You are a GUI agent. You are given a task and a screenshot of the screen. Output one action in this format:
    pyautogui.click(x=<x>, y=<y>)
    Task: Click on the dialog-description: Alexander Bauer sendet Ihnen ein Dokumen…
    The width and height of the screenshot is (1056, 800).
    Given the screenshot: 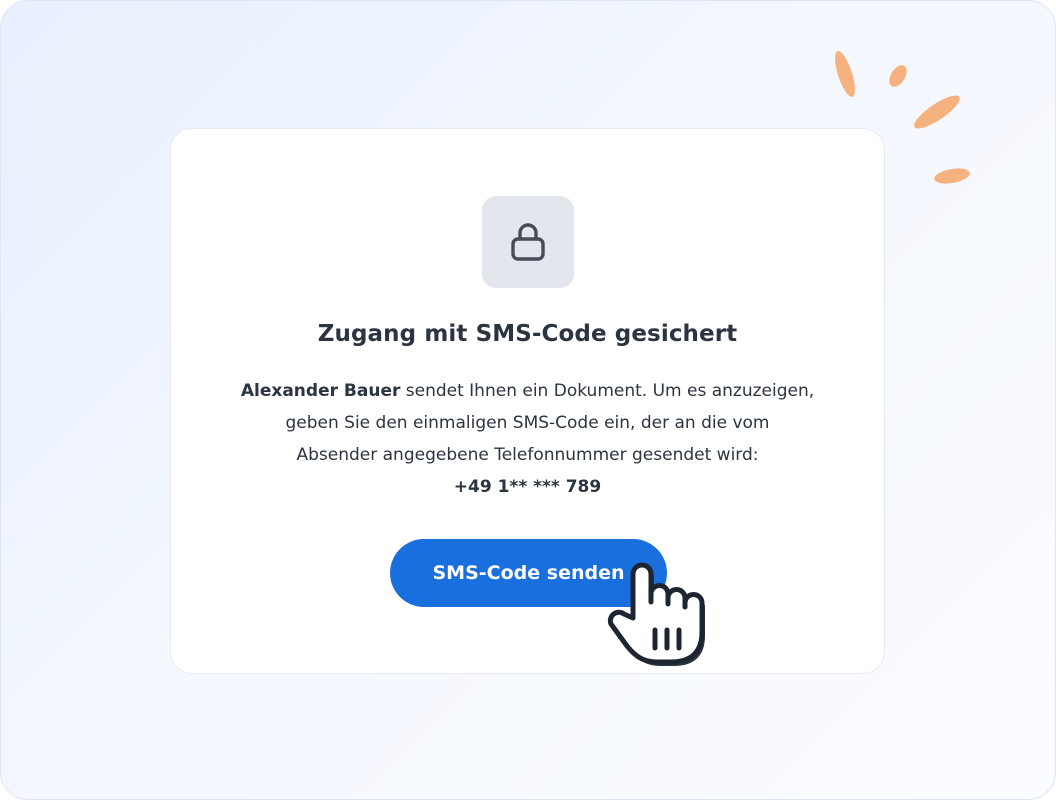 What is the action you would take?
    pyautogui.click(x=527, y=439)
    